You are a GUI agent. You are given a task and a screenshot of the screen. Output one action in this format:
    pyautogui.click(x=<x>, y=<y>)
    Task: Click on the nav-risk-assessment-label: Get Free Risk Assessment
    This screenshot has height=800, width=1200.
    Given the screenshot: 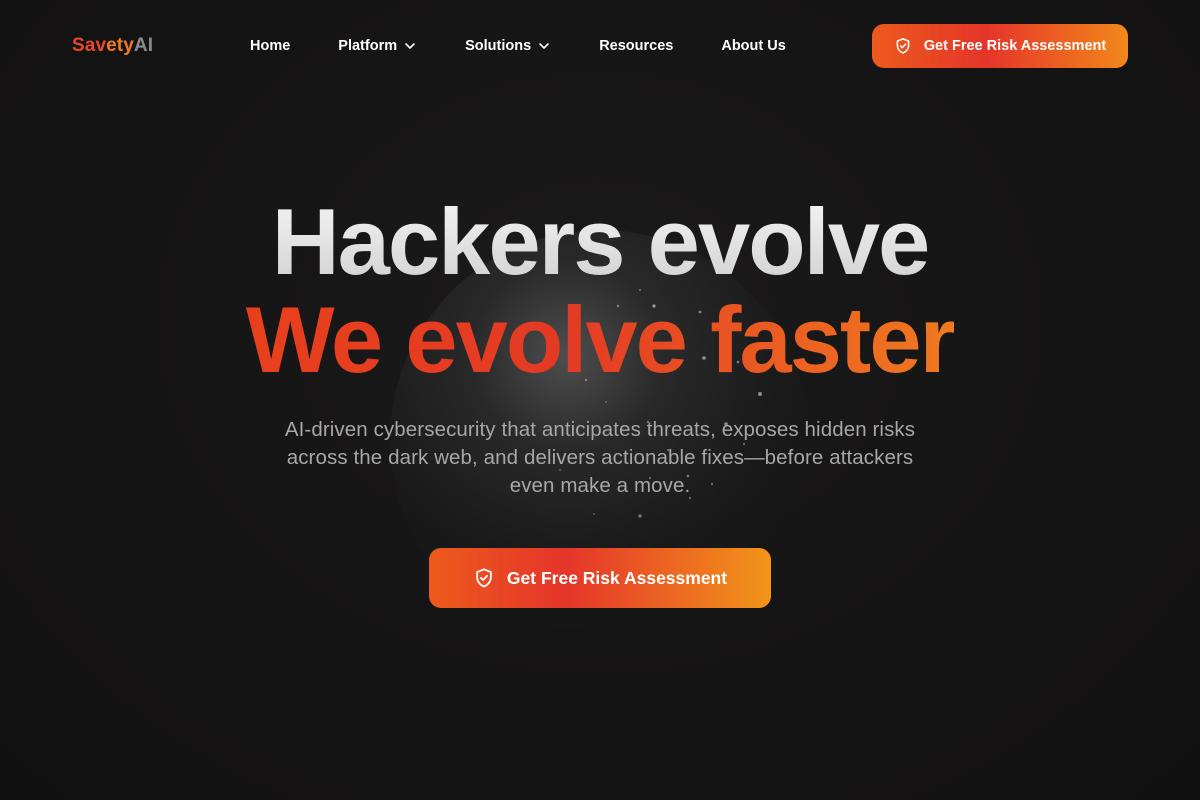 What is the action you would take?
    pyautogui.click(x=1015, y=46)
    